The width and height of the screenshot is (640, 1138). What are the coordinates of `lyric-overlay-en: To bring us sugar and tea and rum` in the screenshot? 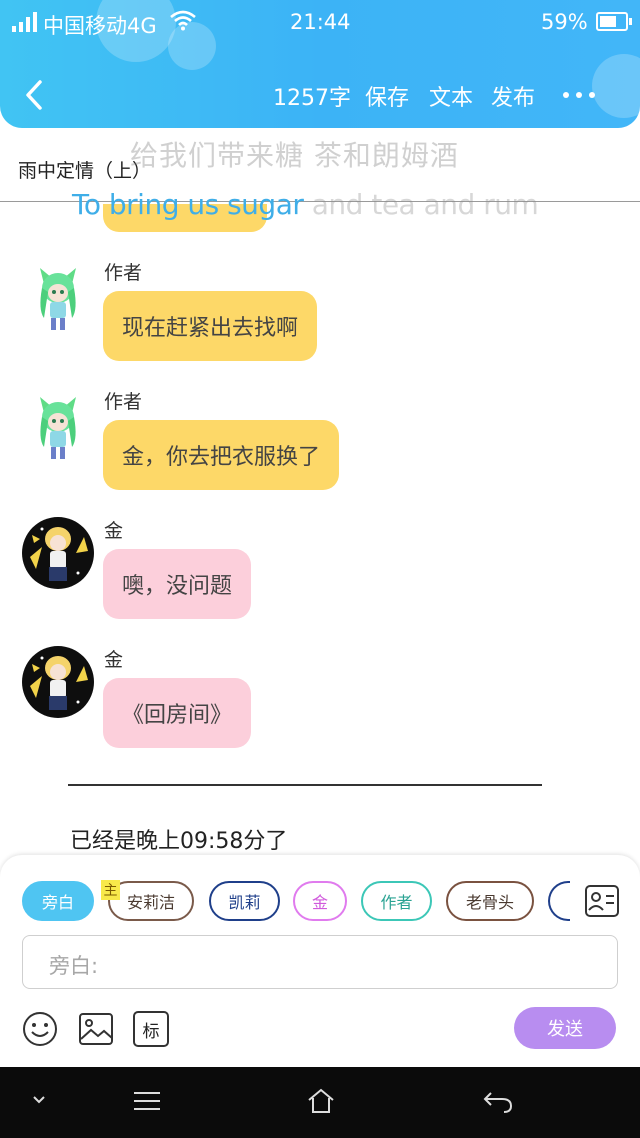 It's located at (305, 204).